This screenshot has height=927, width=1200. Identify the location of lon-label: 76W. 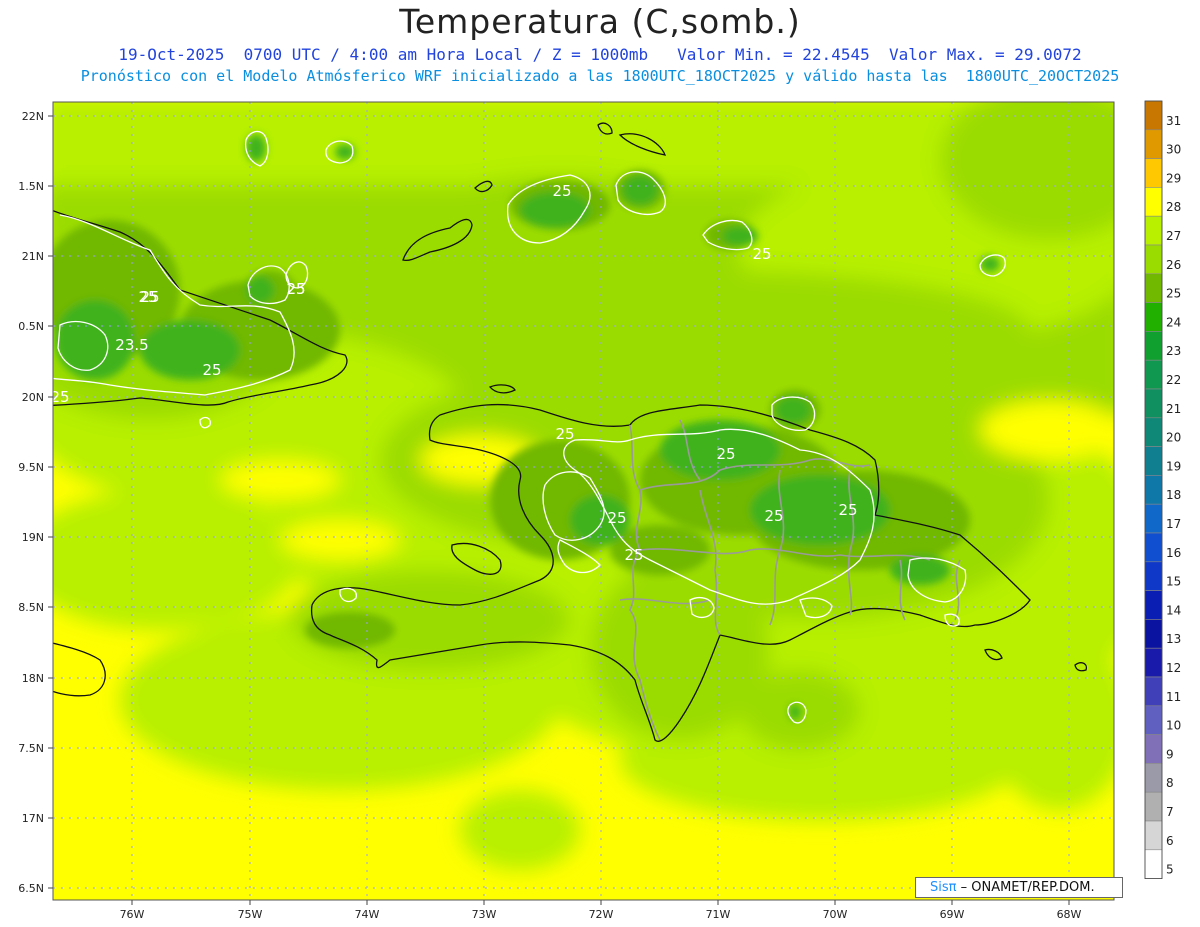
(132, 914).